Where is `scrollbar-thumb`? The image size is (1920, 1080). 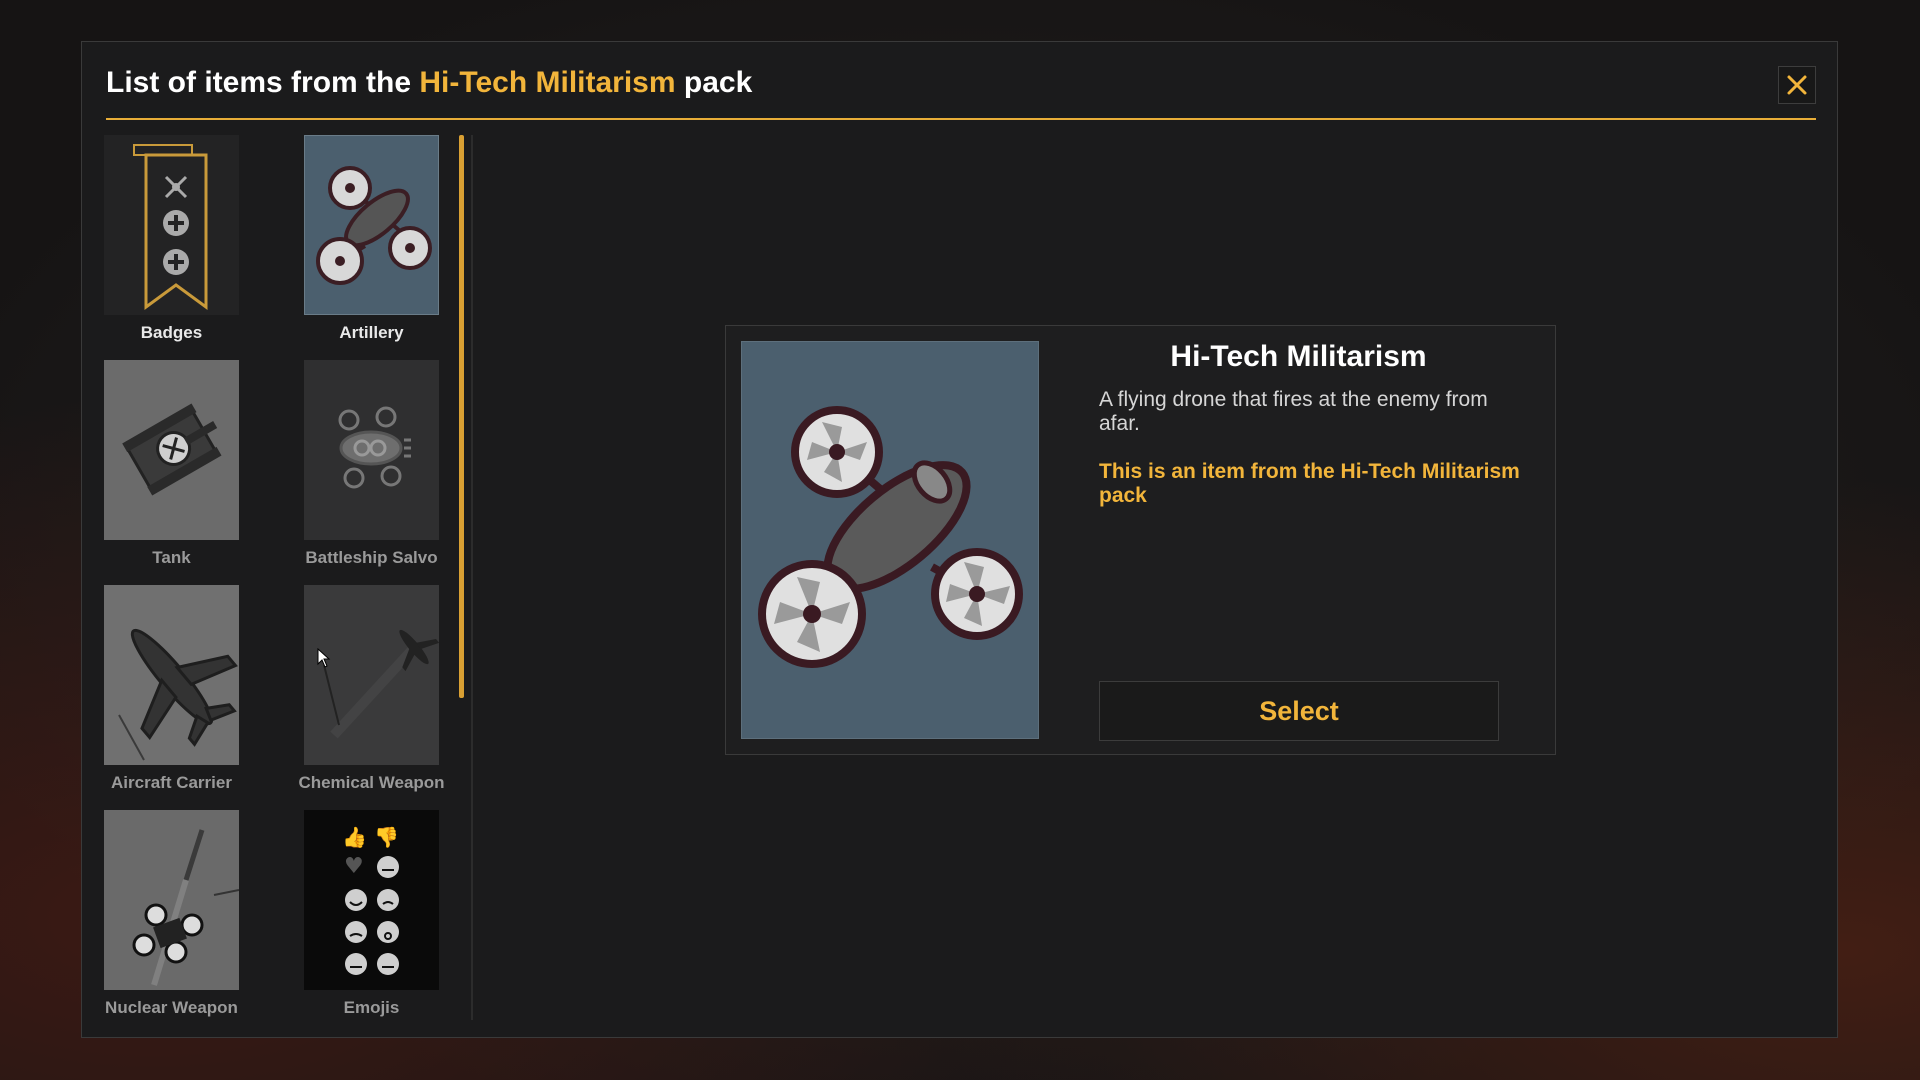 scrollbar-thumb is located at coordinates (461, 416).